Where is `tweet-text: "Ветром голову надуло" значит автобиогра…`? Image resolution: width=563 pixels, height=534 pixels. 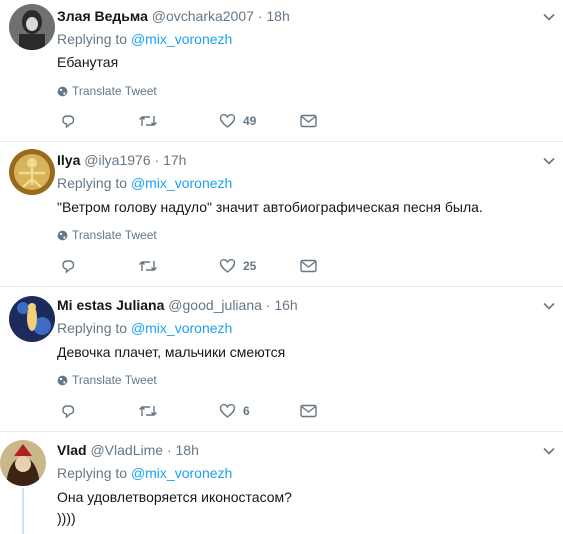
tweet-text: "Ветром голову надуло" значит автобиогра… is located at coordinates (270, 207).